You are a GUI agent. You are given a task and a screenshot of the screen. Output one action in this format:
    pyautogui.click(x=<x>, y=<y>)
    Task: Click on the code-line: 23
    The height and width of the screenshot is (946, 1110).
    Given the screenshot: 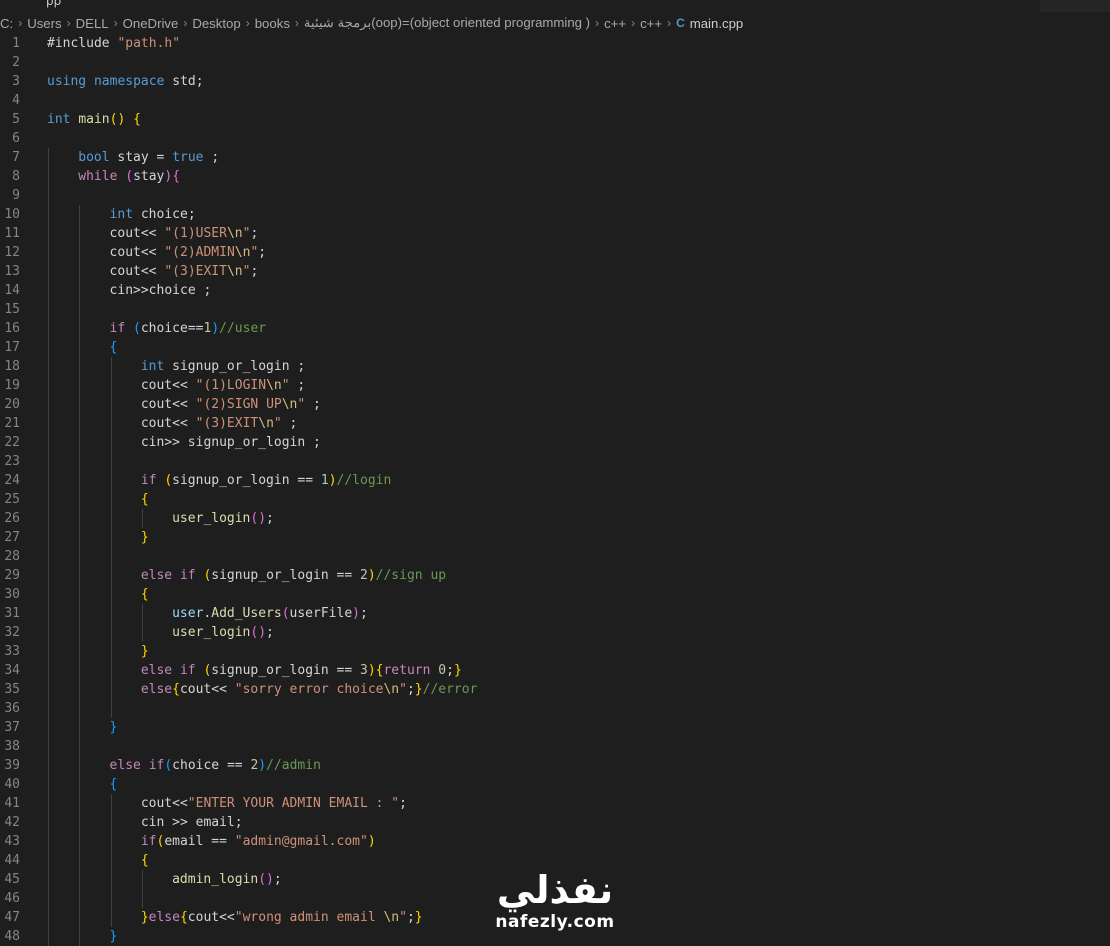 What is the action you would take?
    pyautogui.click(x=555, y=461)
    